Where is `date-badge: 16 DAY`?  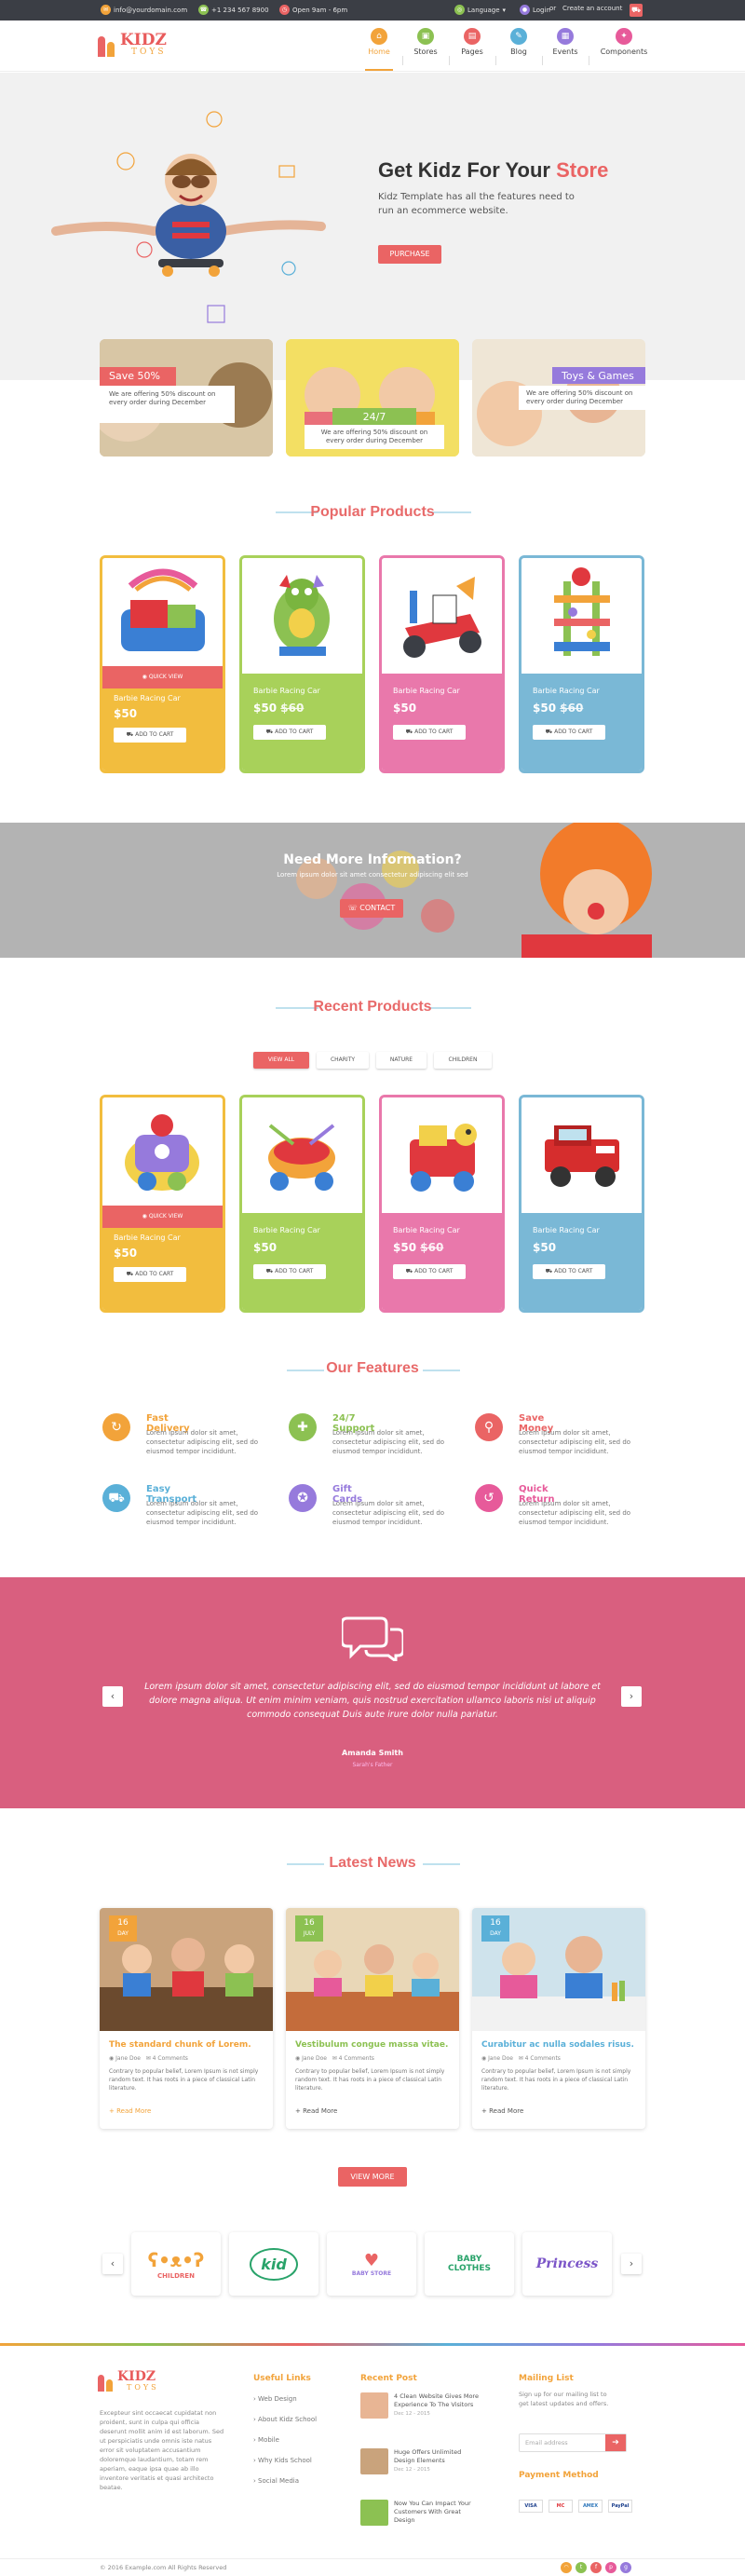
date-badge: 16 DAY is located at coordinates (123, 1928).